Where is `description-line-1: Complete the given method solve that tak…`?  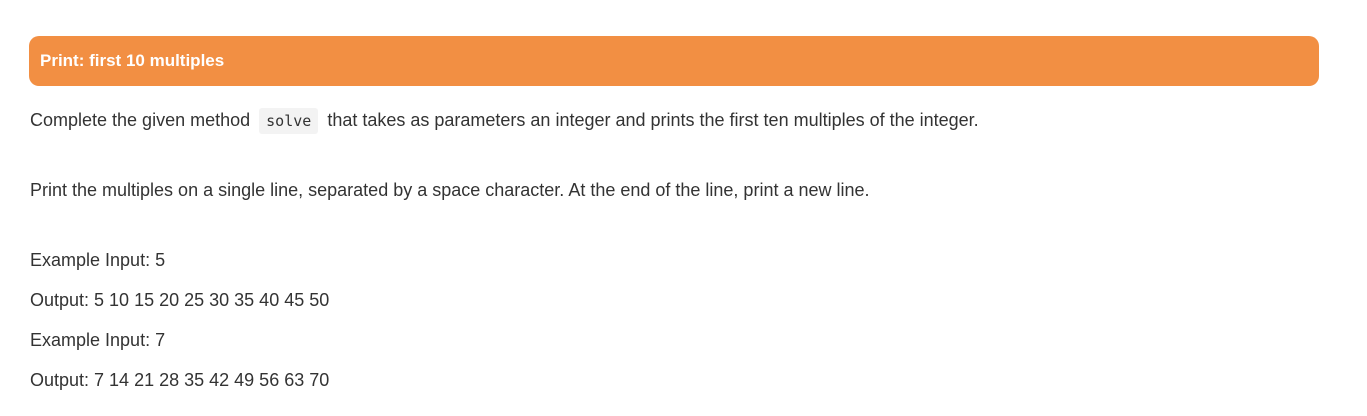
description-line-1: Complete the given method solve that tak… is located at coordinates (504, 120).